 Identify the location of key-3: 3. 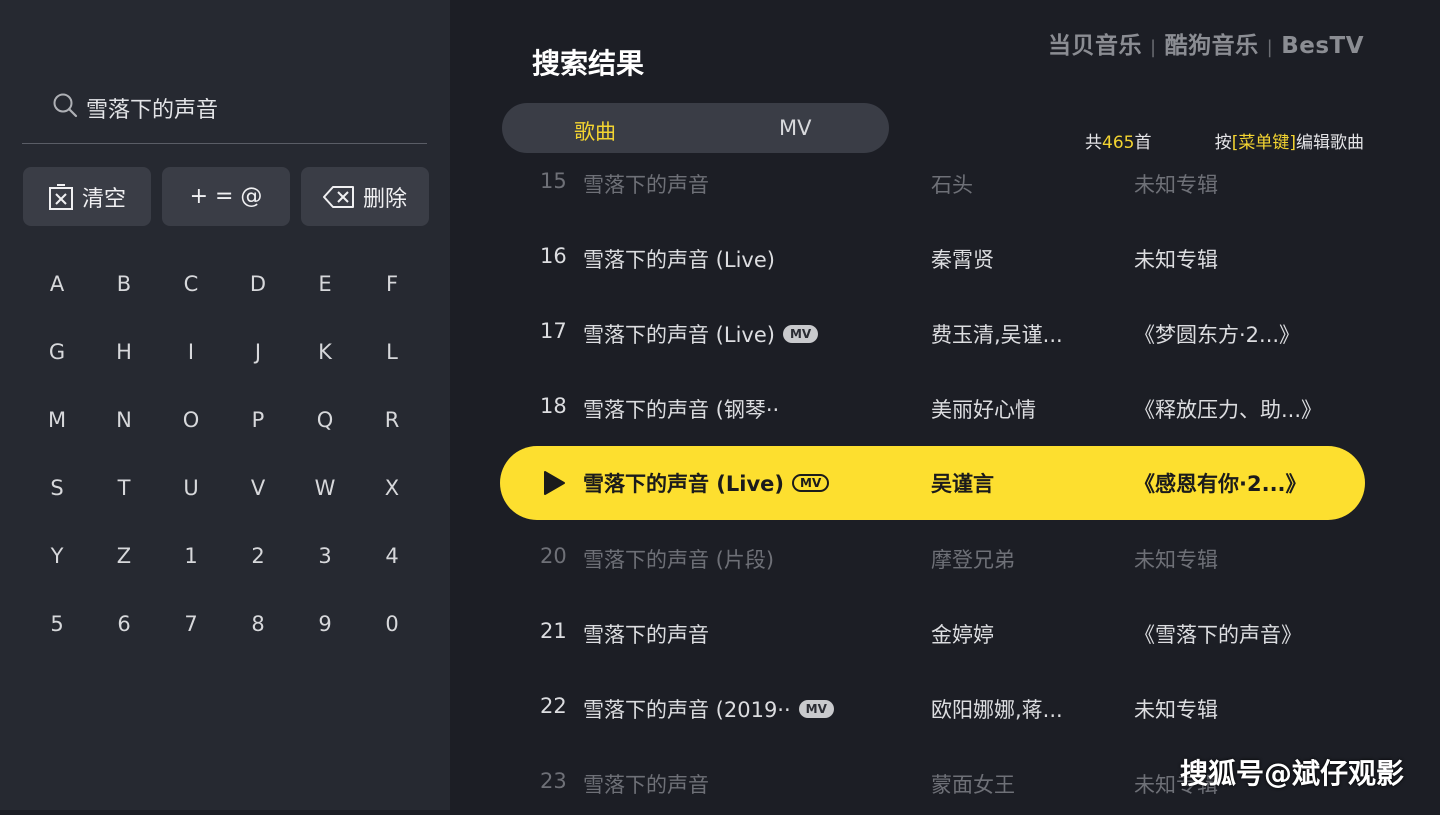
(325, 556).